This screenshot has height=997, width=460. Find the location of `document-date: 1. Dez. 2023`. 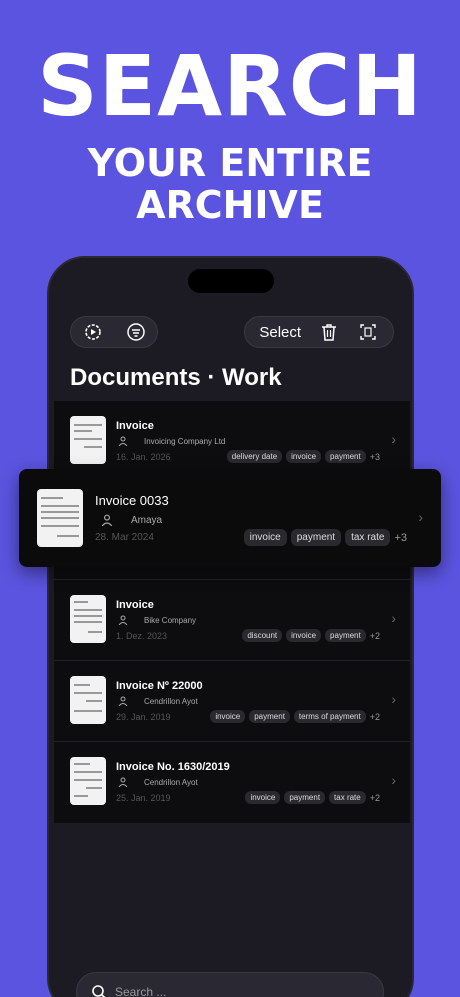

document-date: 1. Dez. 2023 is located at coordinates (142, 636).